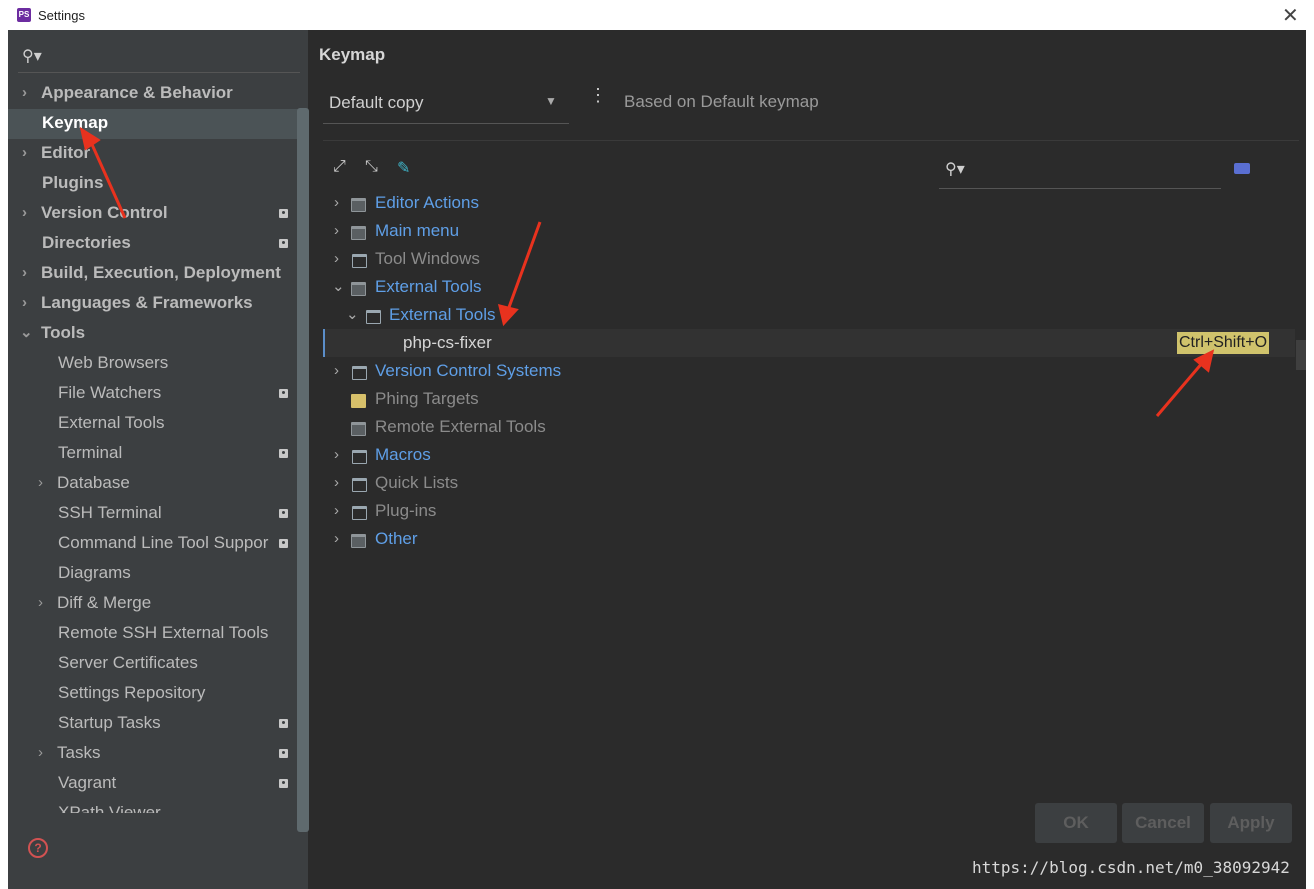 This screenshot has height=889, width=1314. What do you see at coordinates (107, 179) in the screenshot?
I see `annotation-arrow-keymap` at bounding box center [107, 179].